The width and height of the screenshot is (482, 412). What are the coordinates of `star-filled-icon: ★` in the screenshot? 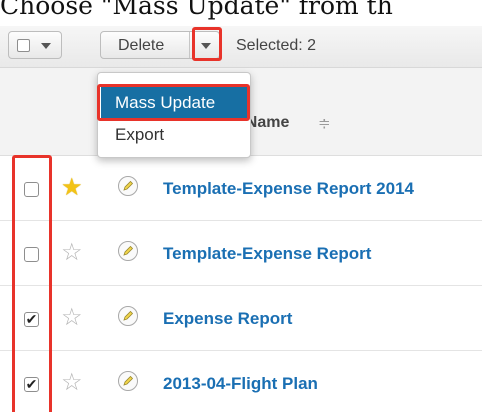 It's located at (72, 188).